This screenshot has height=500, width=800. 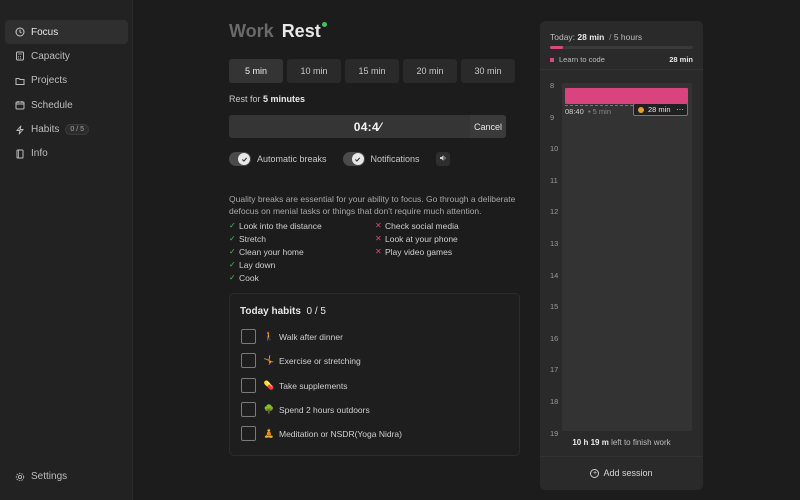 I want to click on add-session-label: Add session, so click(x=628, y=473).